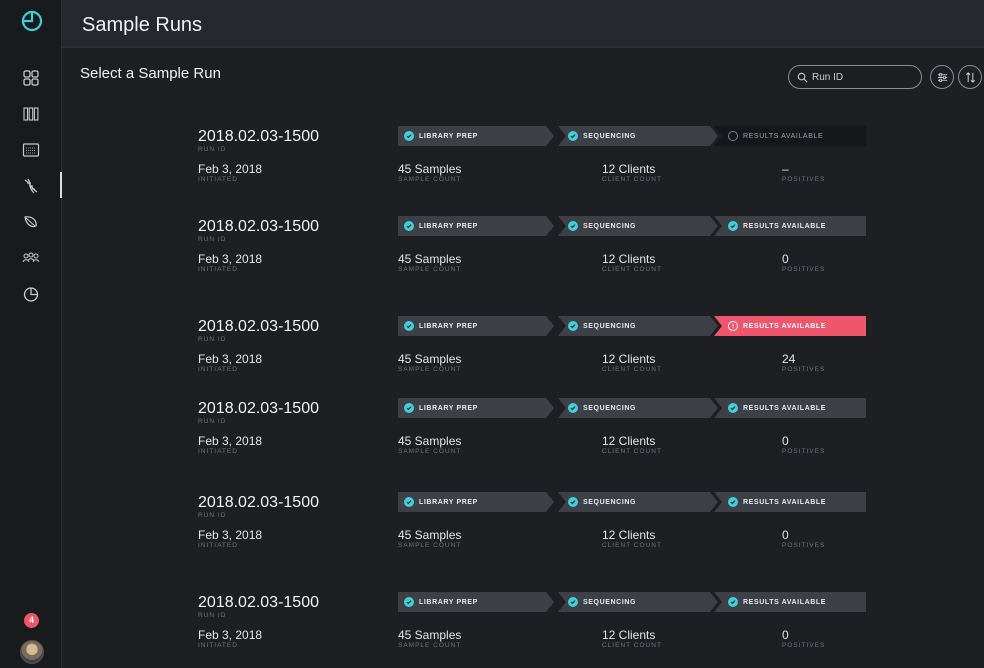 The height and width of the screenshot is (668, 984). Describe the element at coordinates (802, 77) in the screenshot. I see `search-icon` at that location.